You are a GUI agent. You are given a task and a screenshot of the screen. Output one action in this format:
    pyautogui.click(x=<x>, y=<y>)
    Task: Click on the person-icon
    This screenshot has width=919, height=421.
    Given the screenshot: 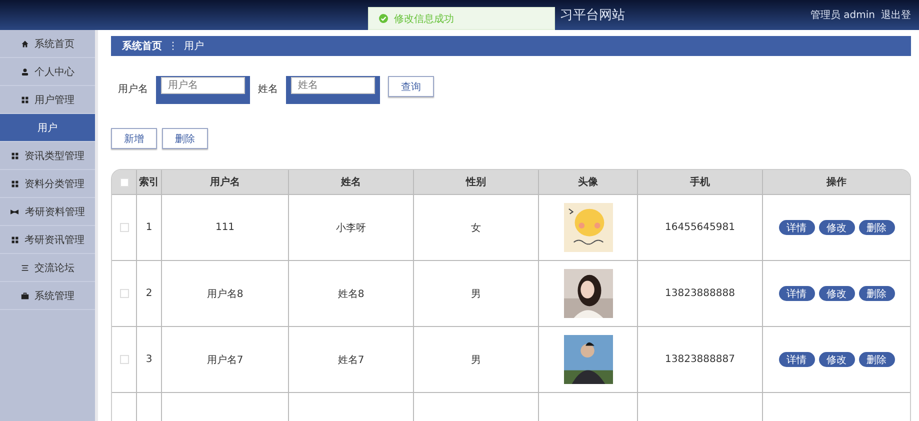 What is the action you would take?
    pyautogui.click(x=24, y=72)
    